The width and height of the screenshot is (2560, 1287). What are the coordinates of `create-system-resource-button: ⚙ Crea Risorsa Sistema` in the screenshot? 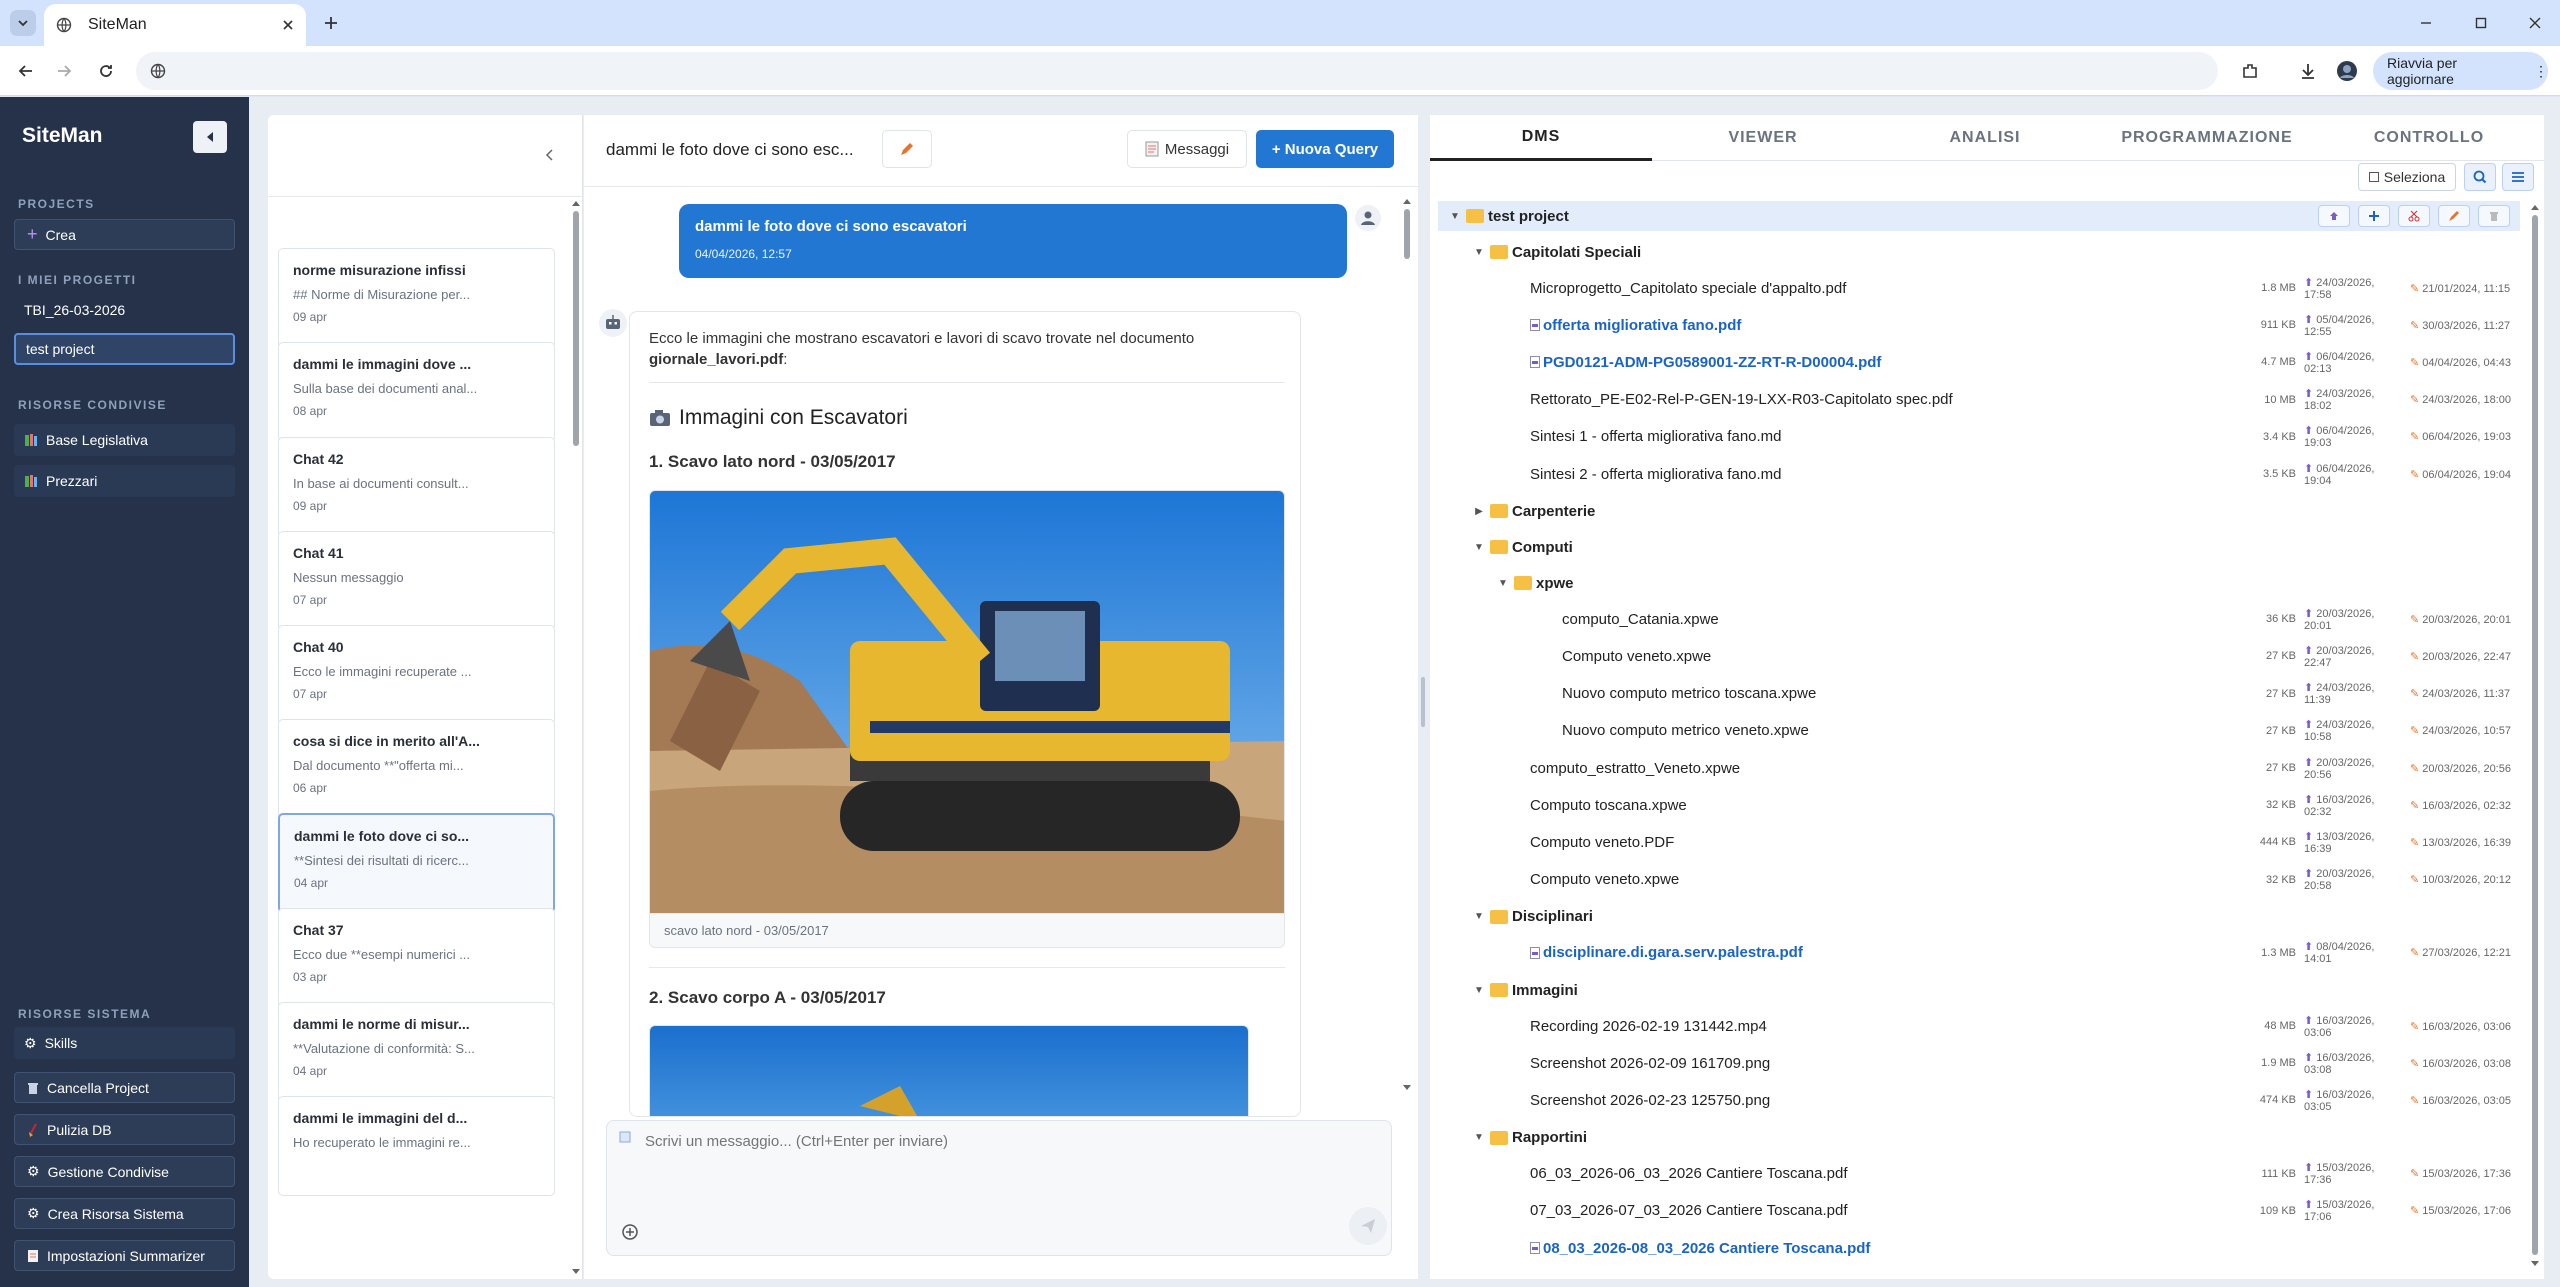 It's located at (124, 1213).